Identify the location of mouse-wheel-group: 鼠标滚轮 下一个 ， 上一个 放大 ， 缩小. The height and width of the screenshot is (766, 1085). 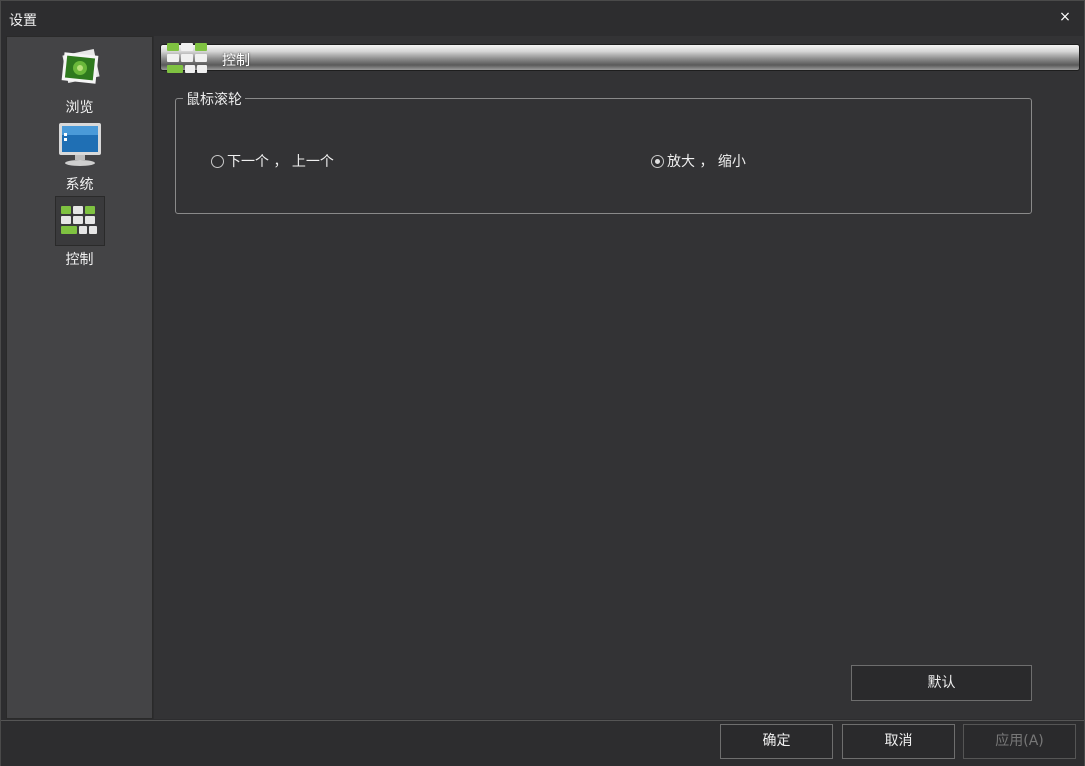
(603, 151).